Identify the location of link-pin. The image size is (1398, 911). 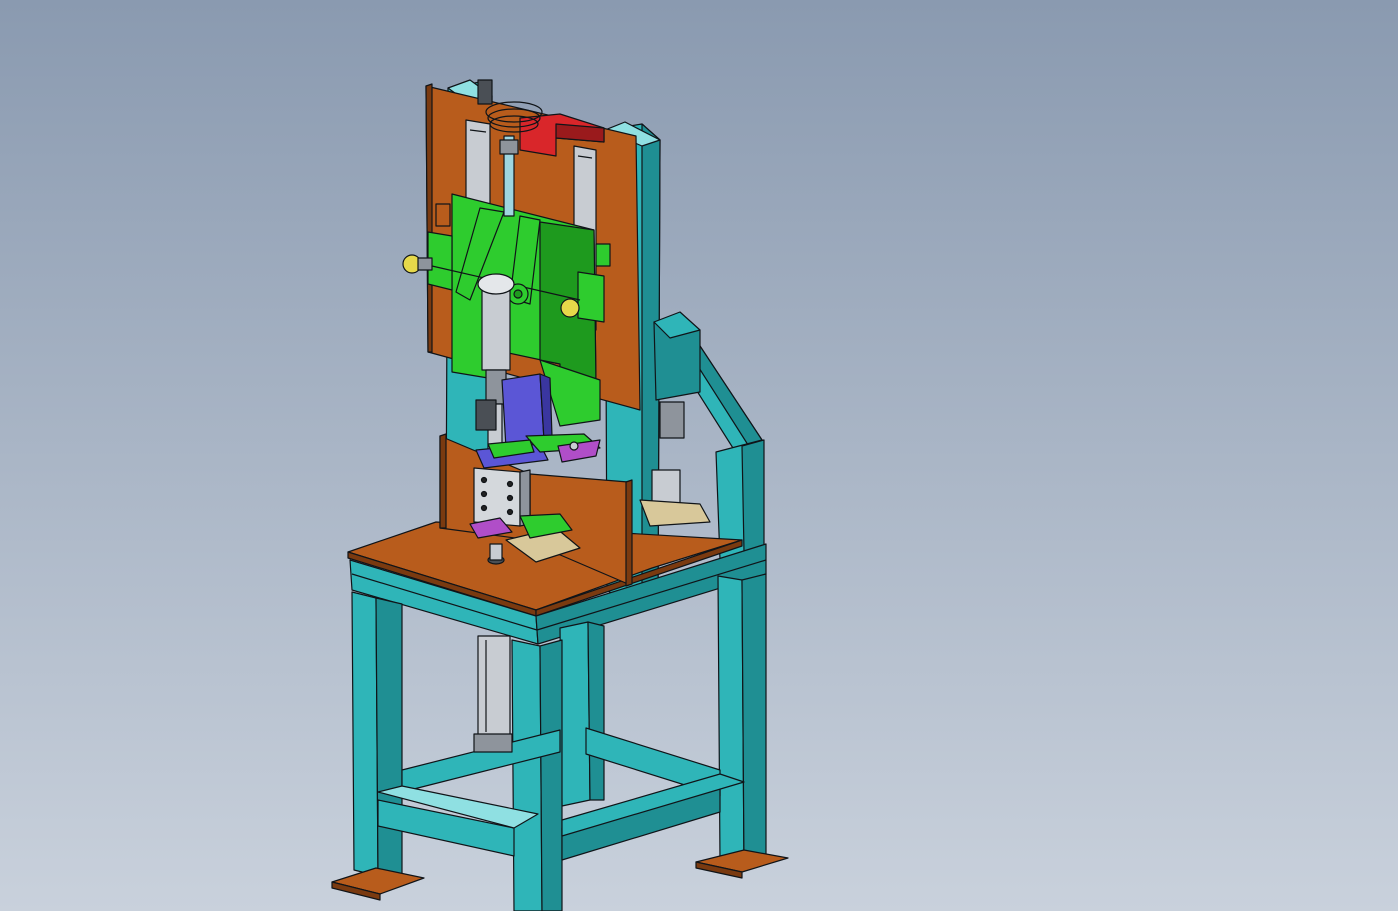
(574, 446).